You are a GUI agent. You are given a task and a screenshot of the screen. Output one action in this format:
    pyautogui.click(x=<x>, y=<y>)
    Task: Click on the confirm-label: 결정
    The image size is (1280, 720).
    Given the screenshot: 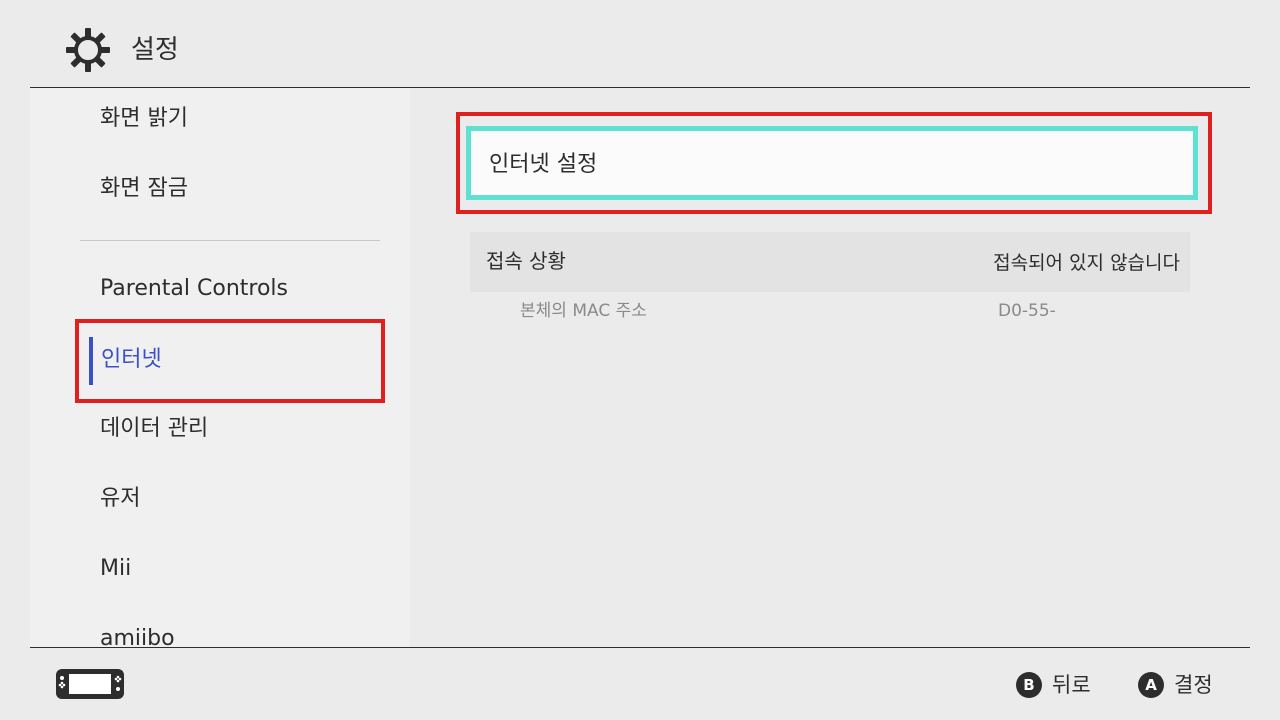 What is the action you would take?
    pyautogui.click(x=1193, y=685)
    